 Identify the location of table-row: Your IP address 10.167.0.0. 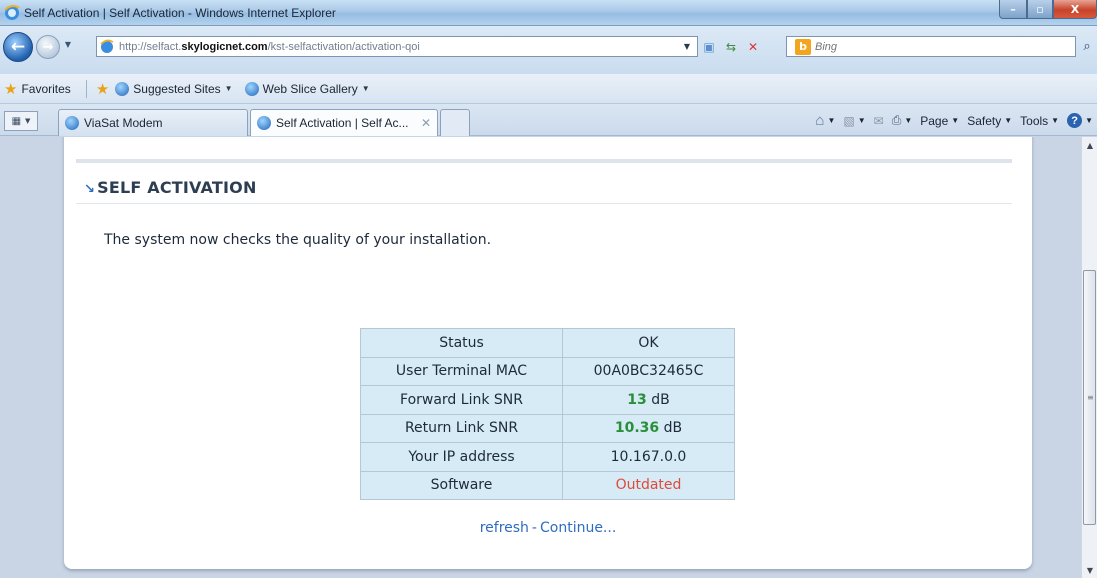
(547, 457).